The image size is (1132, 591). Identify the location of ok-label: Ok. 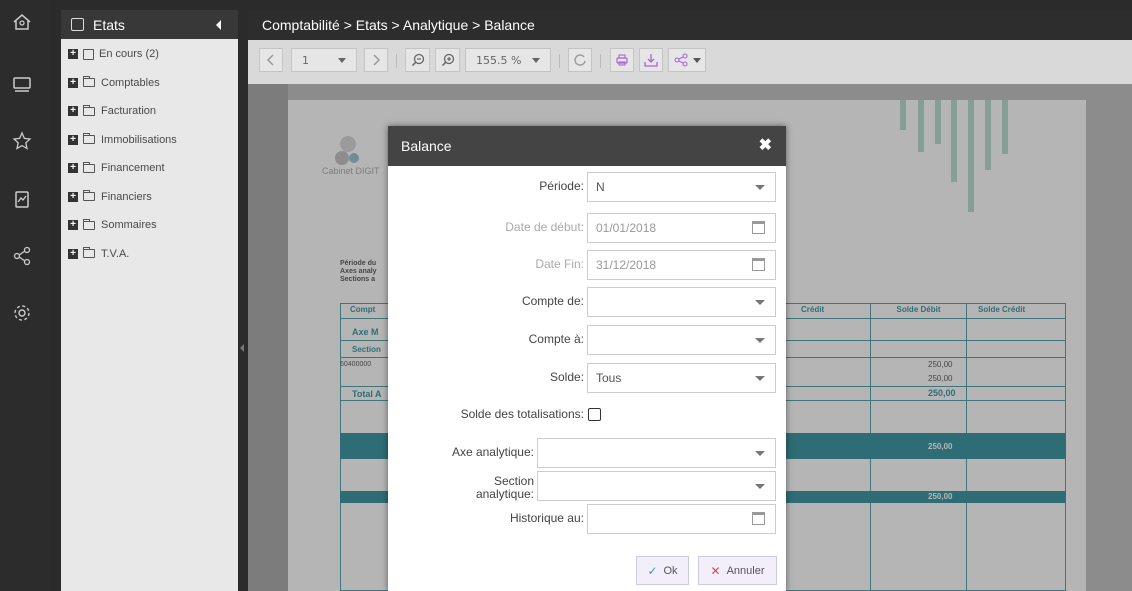
(670, 570).